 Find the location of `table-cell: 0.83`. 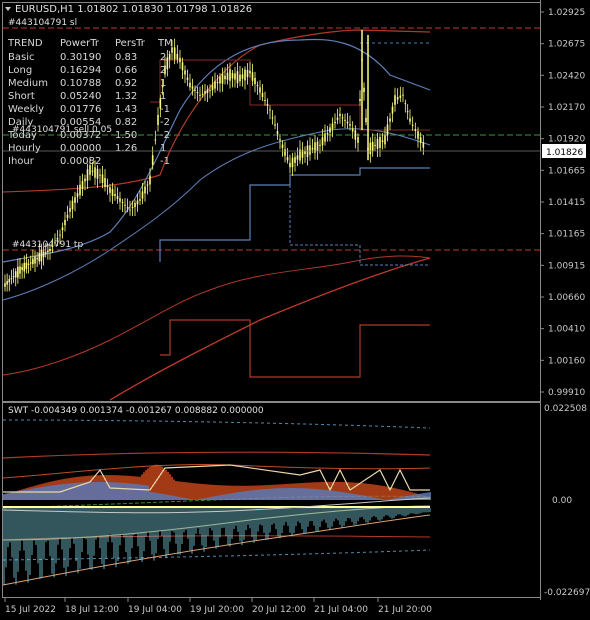

table-cell: 0.83 is located at coordinates (126, 57).